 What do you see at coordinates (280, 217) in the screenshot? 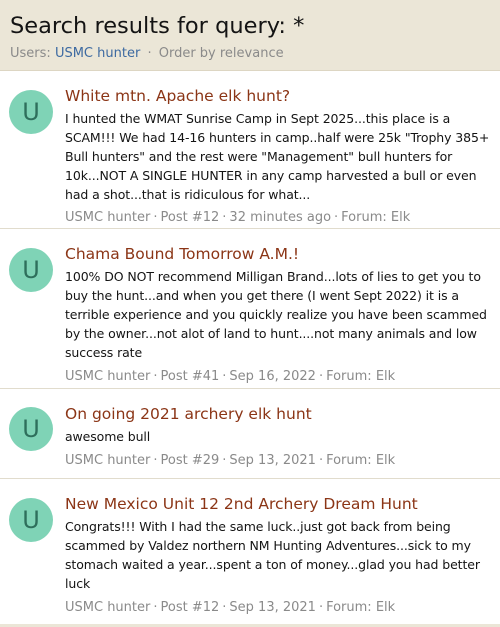
I see `post-time: 32 minutes ago` at bounding box center [280, 217].